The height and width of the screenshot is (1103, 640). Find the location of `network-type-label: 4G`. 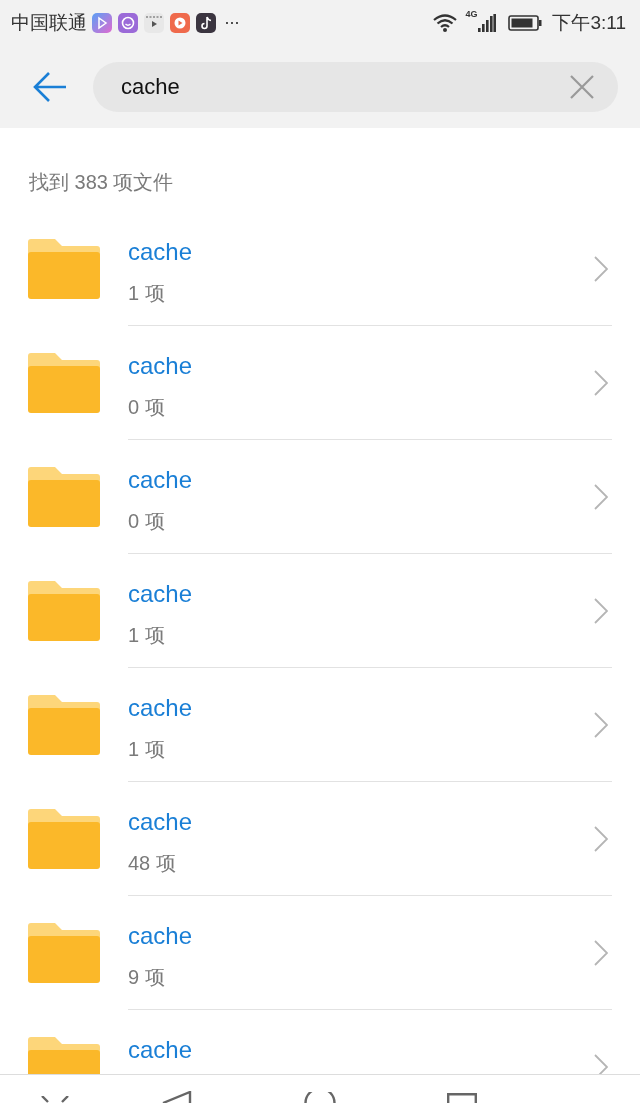

network-type-label: 4G is located at coordinates (471, 14).